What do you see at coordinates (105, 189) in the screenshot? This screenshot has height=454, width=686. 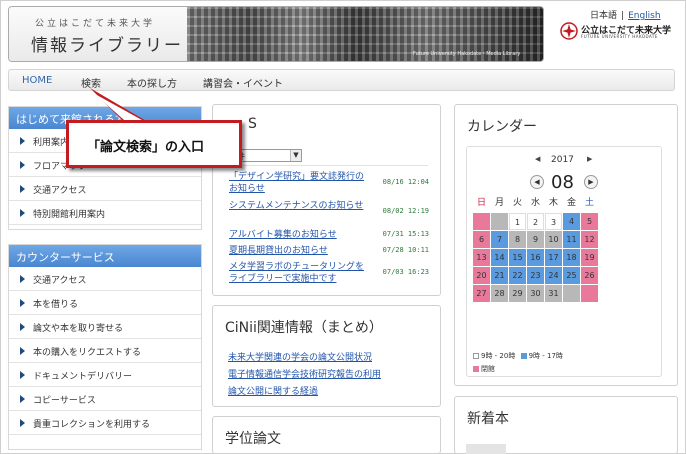 I see `side-item-access: 交通アクセス` at bounding box center [105, 189].